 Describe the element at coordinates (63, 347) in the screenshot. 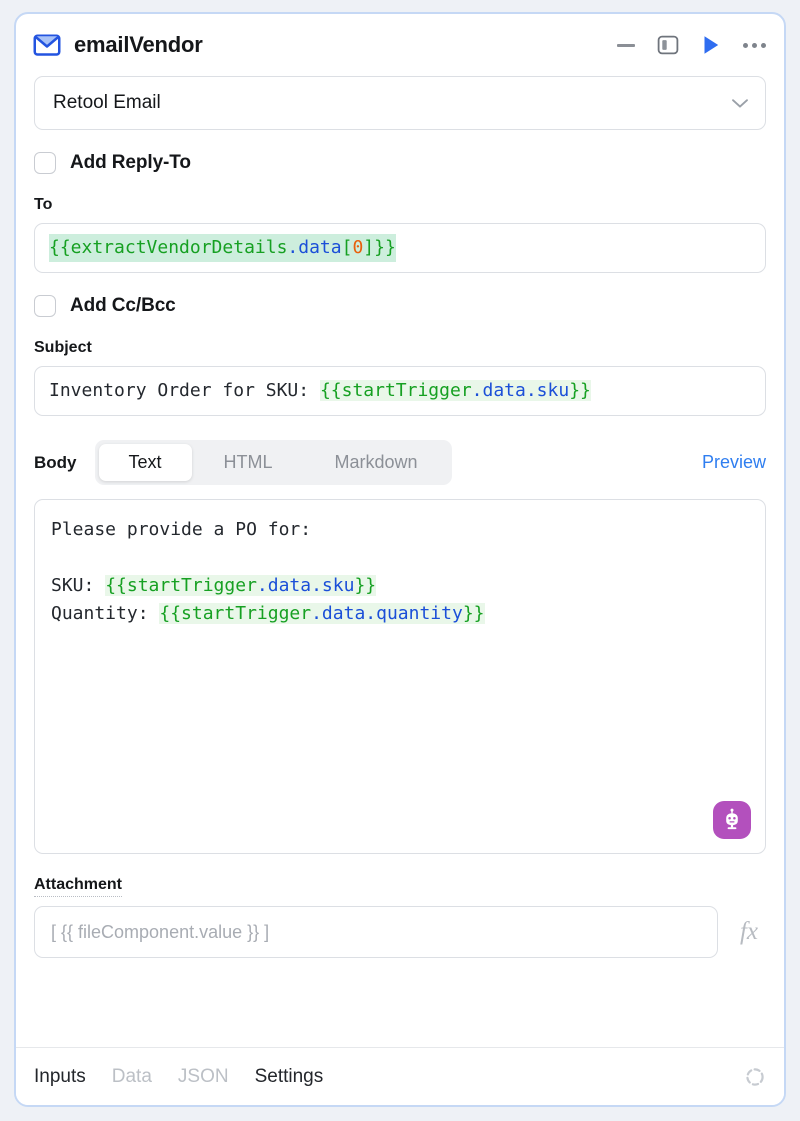

I see `subject-label: Subject` at that location.